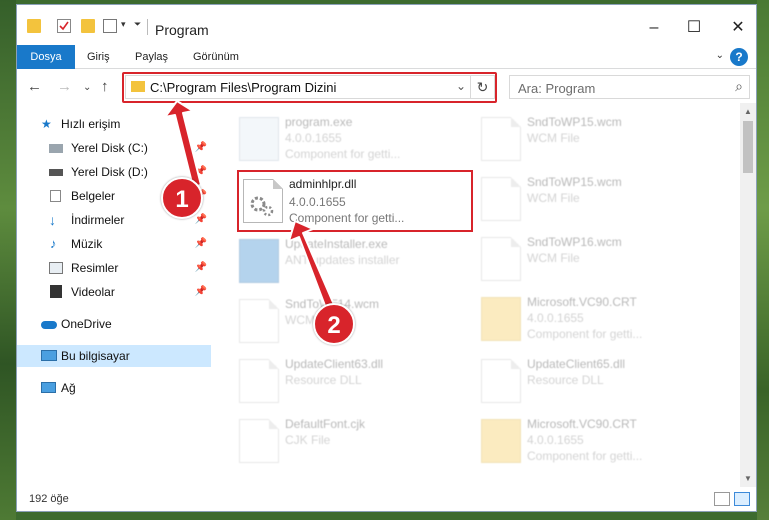 Image resolution: width=769 pixels, height=520 pixels. Describe the element at coordinates (250, 206) in the screenshot. I see `annotation-arrows` at that location.